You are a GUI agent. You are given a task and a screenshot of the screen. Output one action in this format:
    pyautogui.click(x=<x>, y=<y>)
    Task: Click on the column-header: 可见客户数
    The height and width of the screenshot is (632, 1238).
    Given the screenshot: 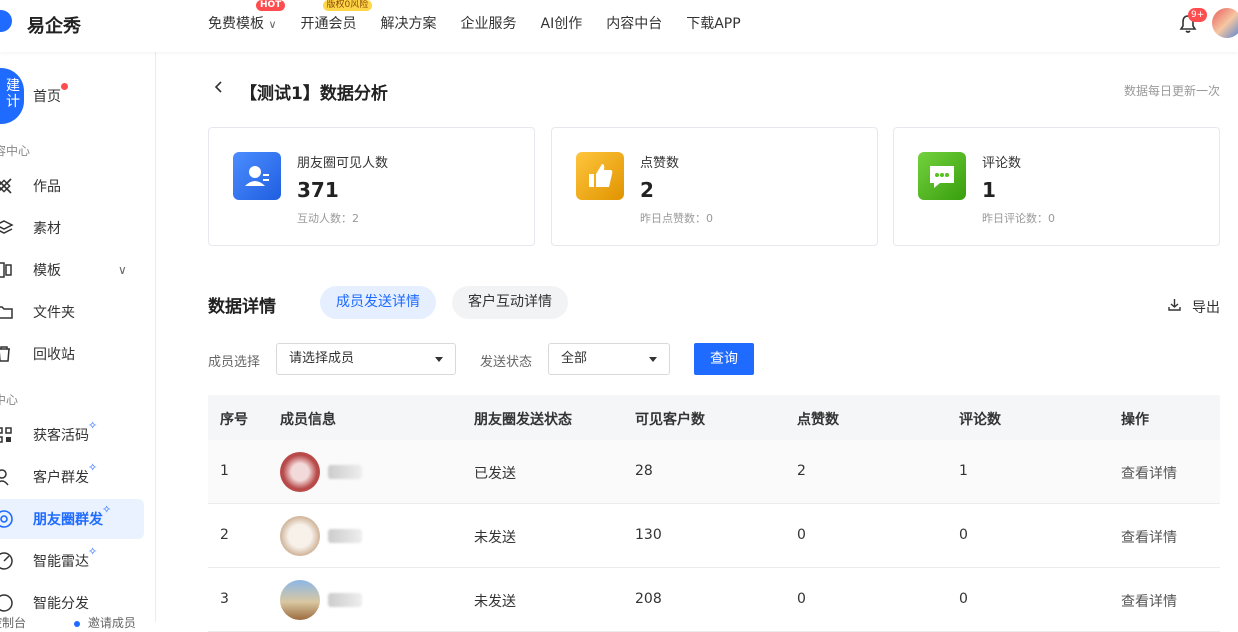 What is the action you would take?
    pyautogui.click(x=670, y=420)
    